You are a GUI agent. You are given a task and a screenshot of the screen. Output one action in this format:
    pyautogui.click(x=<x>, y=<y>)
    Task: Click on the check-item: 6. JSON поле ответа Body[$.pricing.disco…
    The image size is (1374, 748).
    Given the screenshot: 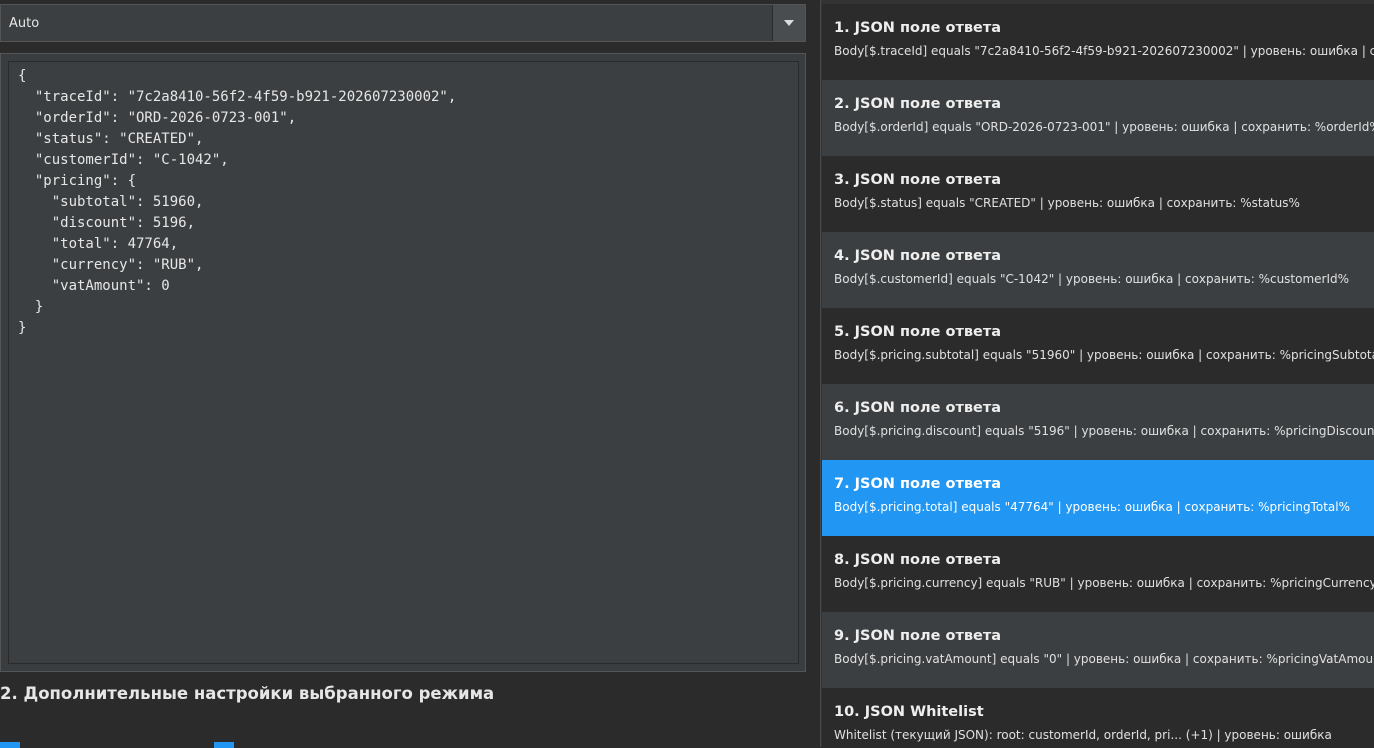 What is the action you would take?
    pyautogui.click(x=1098, y=422)
    